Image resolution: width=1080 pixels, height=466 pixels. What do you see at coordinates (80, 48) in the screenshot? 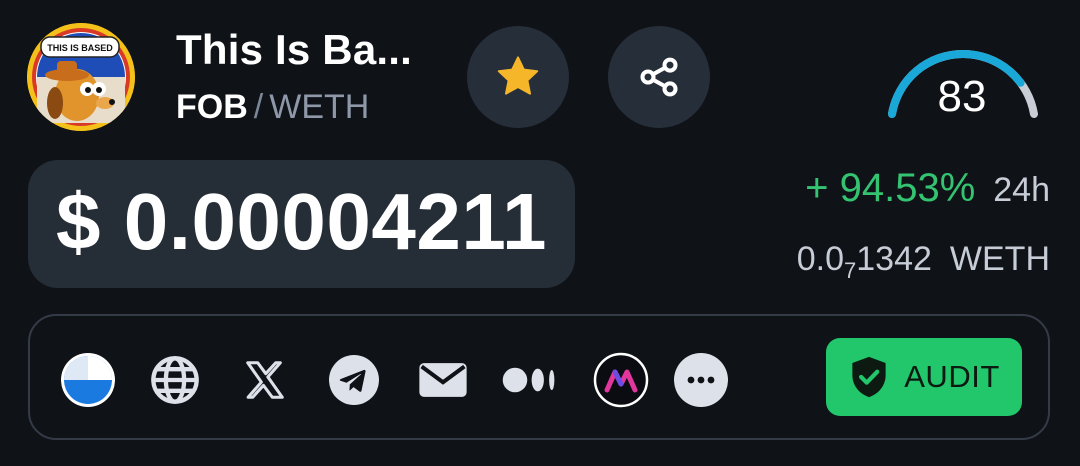
I see `avatar-speech-text: THIS IS BASED` at bounding box center [80, 48].